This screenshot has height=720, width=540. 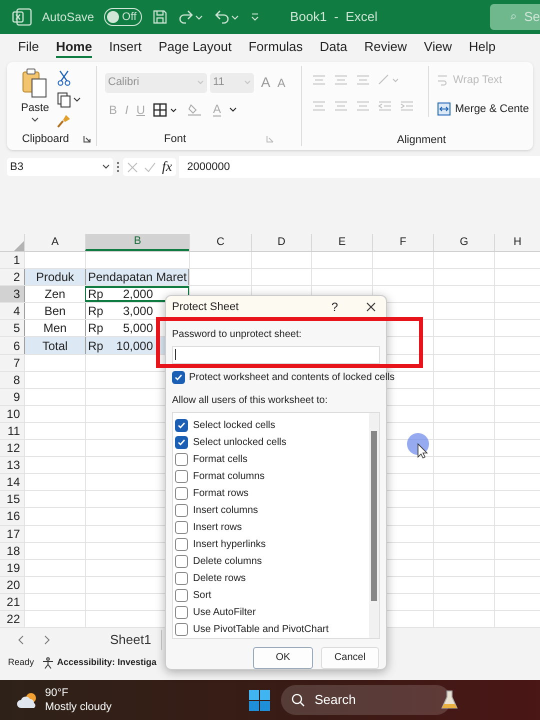 What do you see at coordinates (281, 242) in the screenshot?
I see `column-header: D` at bounding box center [281, 242].